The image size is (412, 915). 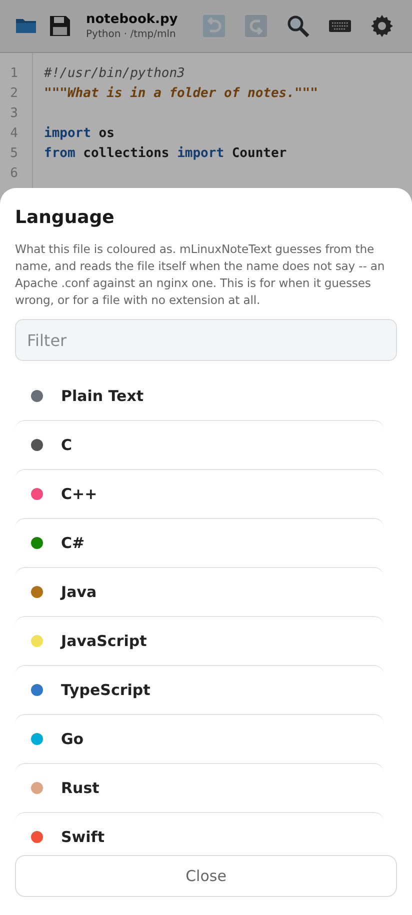 I want to click on file-name: notebook.py, so click(x=132, y=19).